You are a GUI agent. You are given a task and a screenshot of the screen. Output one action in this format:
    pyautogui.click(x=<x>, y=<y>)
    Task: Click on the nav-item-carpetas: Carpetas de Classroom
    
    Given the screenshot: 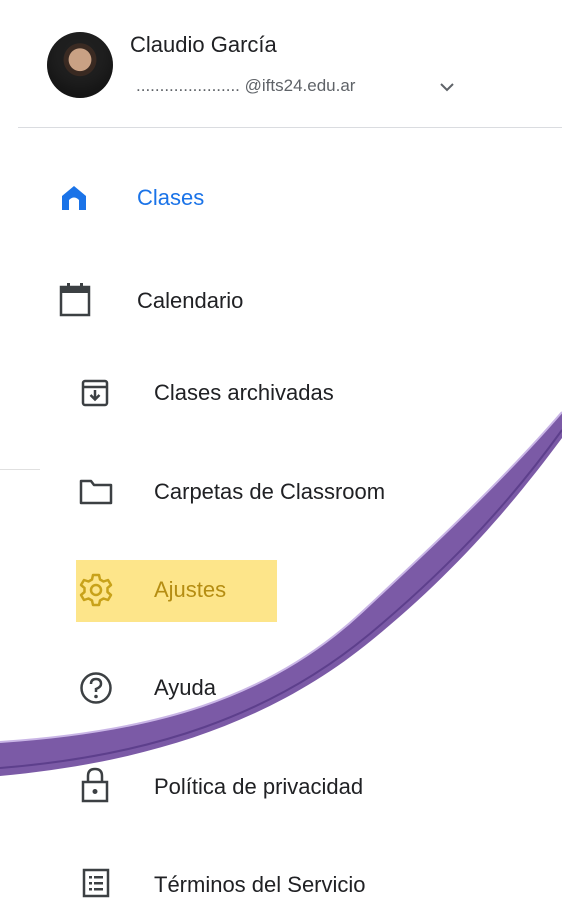 What is the action you would take?
    pyautogui.click(x=300, y=491)
    